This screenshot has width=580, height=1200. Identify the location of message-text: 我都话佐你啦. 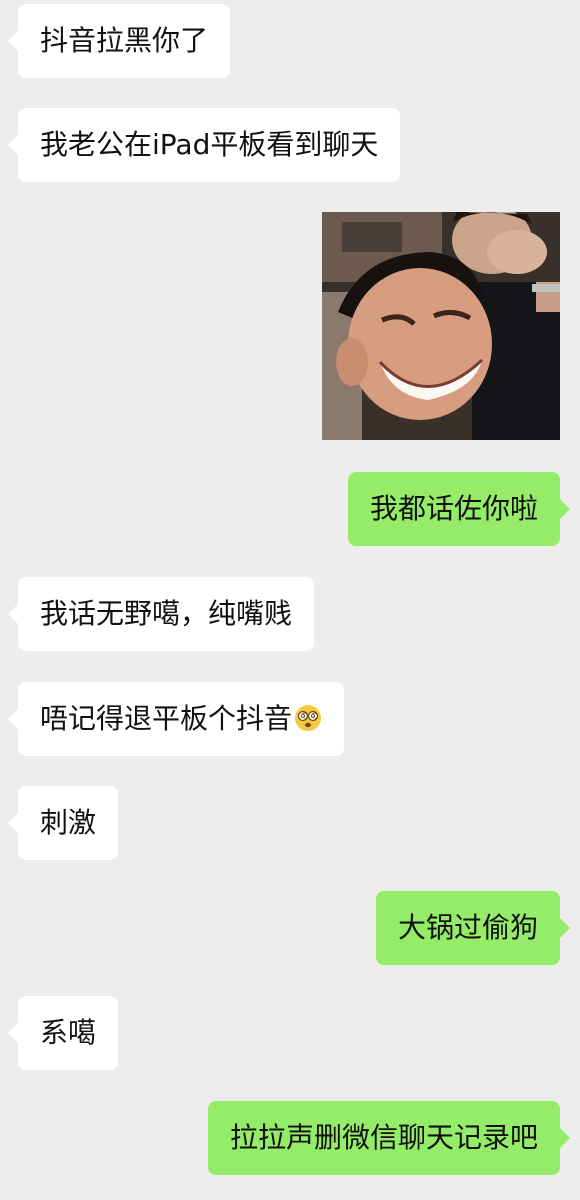
(453, 508).